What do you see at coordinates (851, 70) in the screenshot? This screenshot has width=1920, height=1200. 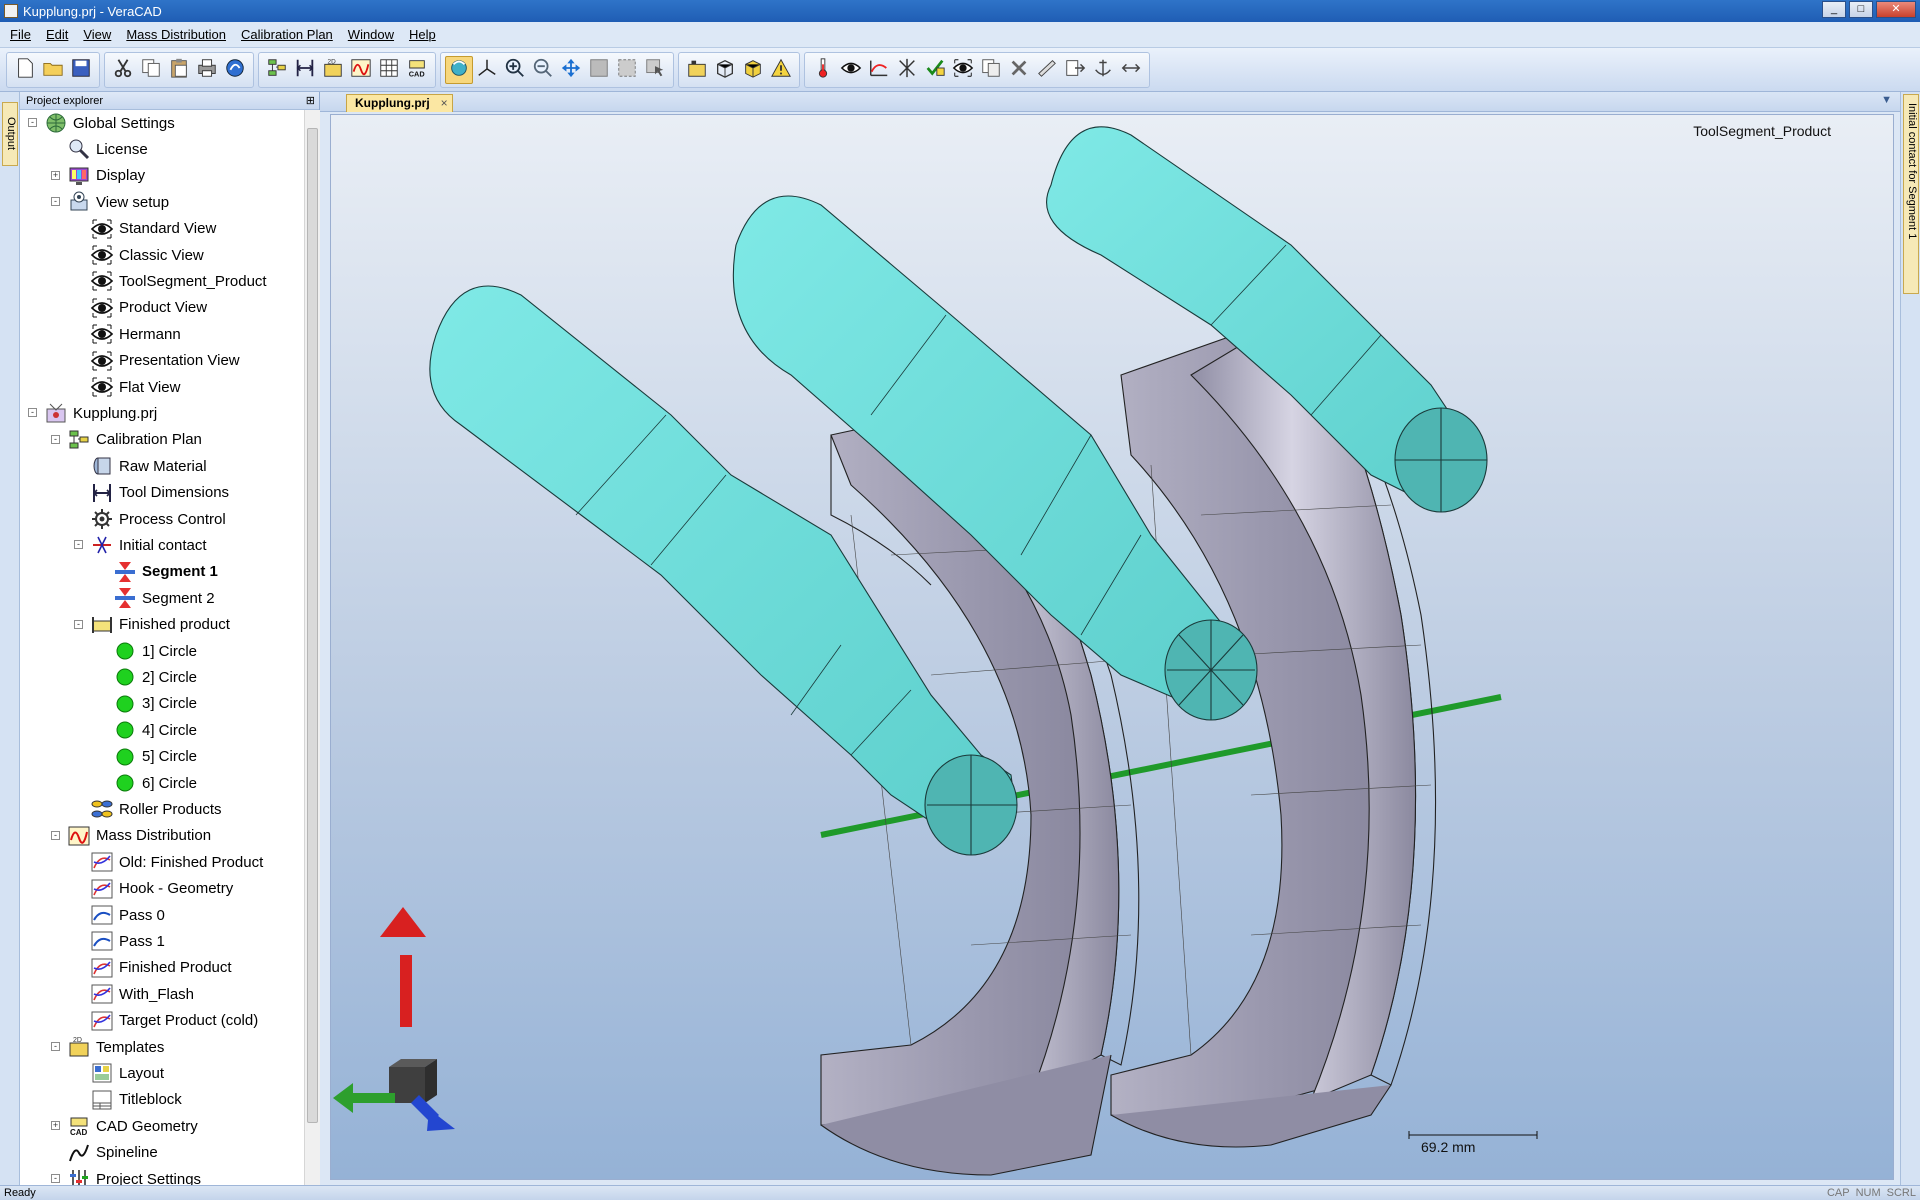 I see `eye-menu-button` at bounding box center [851, 70].